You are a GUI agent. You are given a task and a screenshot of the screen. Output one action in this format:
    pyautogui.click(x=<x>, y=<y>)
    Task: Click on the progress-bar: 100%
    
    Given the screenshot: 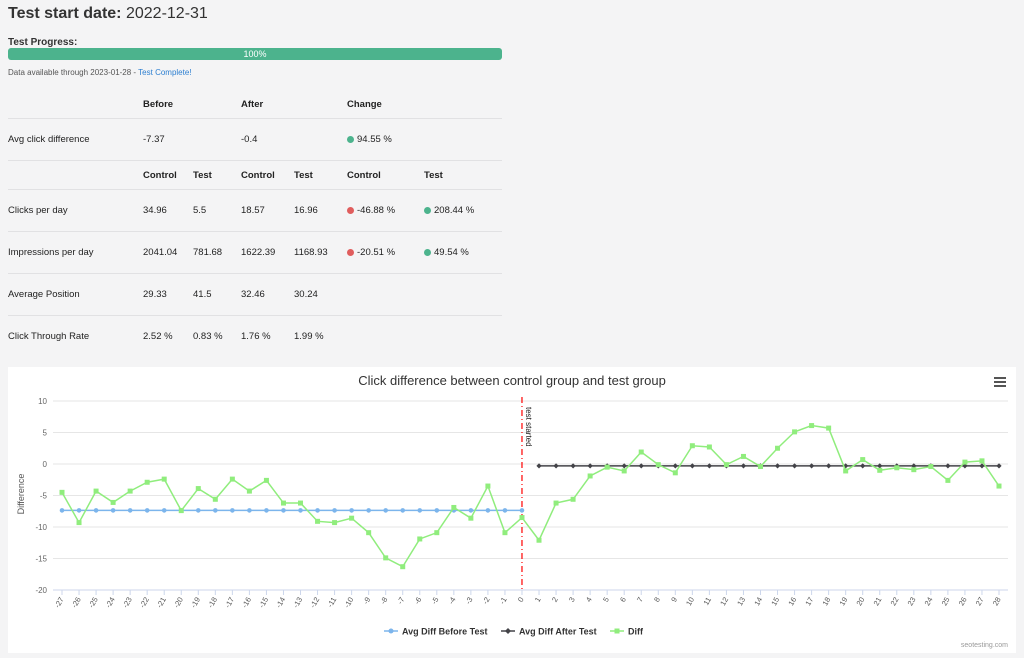 What is the action you would take?
    pyautogui.click(x=255, y=54)
    